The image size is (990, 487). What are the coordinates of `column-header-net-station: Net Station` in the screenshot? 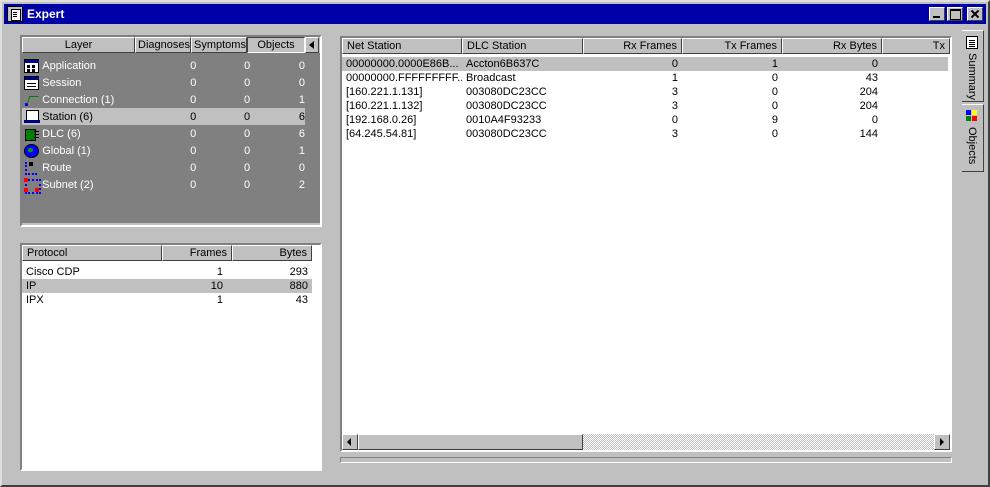 It's located at (402, 46).